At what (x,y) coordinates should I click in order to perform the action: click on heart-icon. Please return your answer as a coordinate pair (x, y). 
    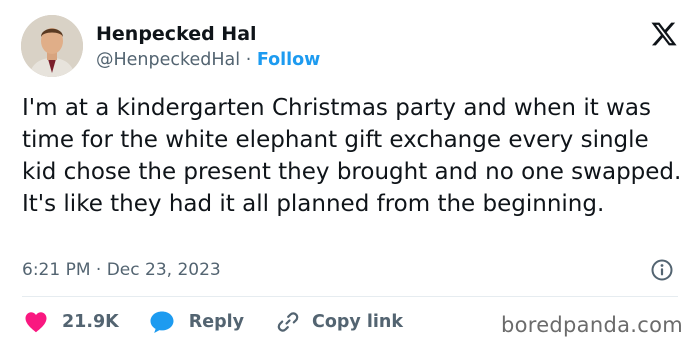
    Looking at the image, I should click on (36, 322).